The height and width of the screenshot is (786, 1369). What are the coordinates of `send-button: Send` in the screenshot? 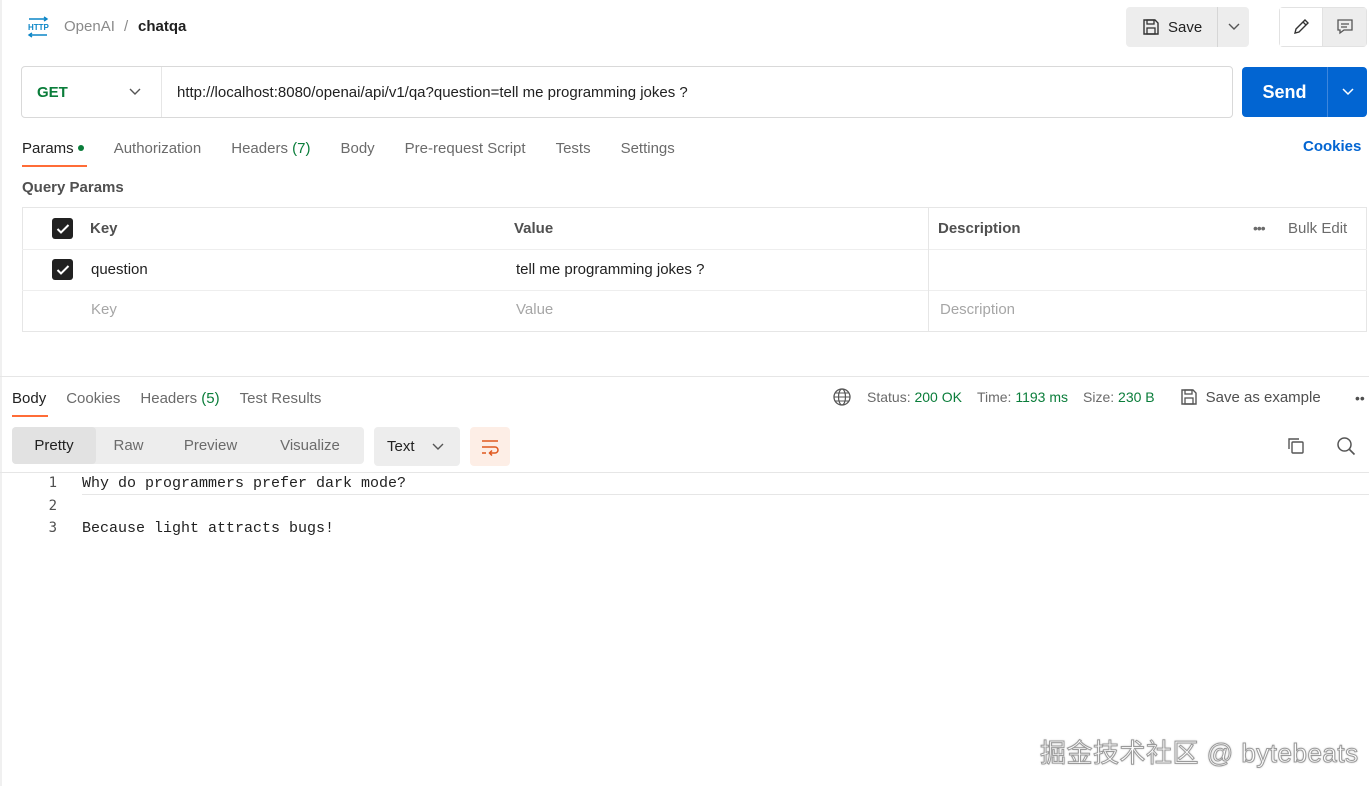 It's located at (1285, 92).